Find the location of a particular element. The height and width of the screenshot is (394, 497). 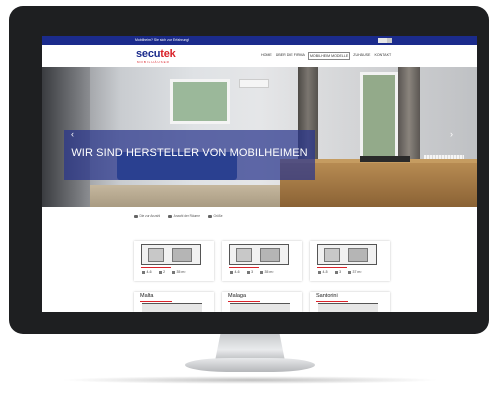

top-info-bar: Mobilheim? Sie sich zur Erfahrung! is located at coordinates (259, 40).